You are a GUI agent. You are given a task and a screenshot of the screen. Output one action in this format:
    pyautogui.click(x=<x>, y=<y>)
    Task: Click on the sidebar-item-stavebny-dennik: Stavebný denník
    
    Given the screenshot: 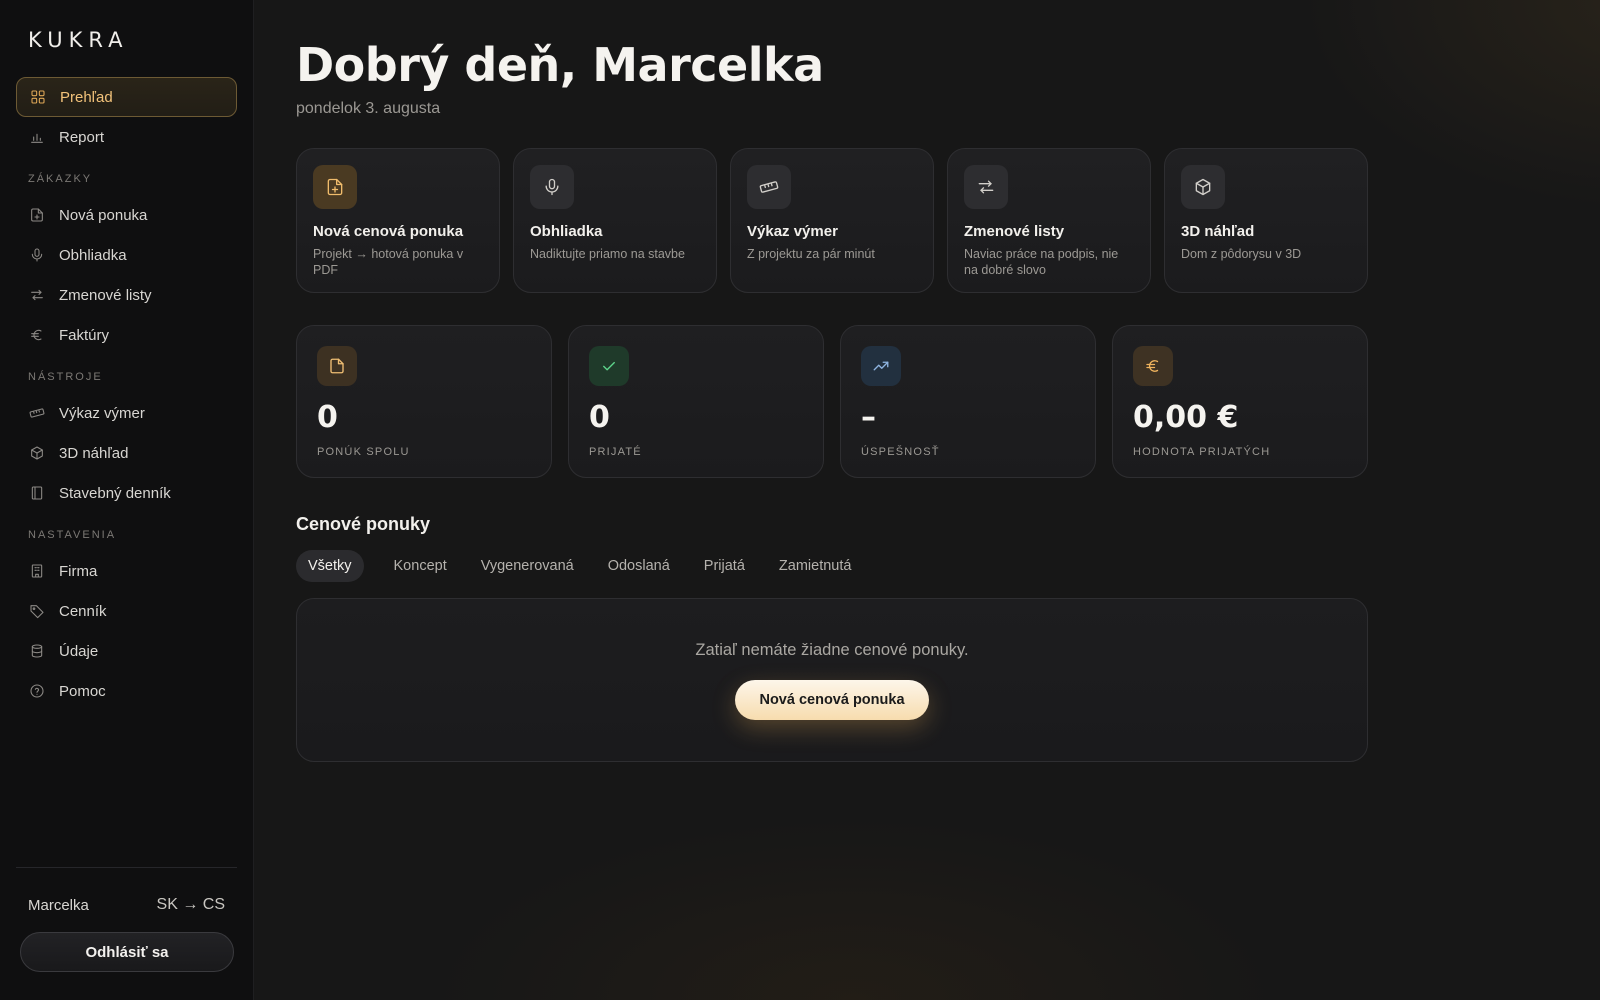 What is the action you would take?
    pyautogui.click(x=126, y=493)
    